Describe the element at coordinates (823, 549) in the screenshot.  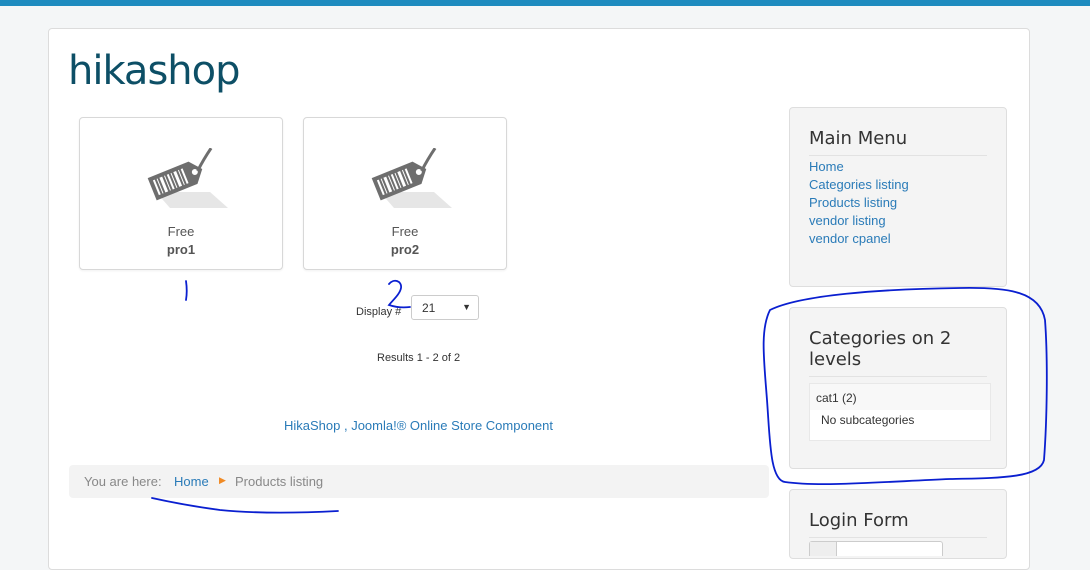
I see `user-icon` at that location.